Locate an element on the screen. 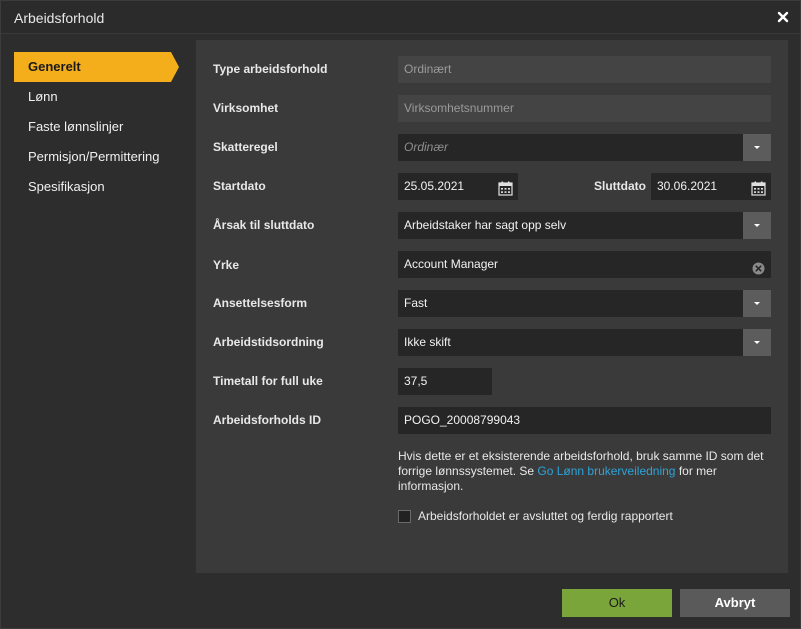 Image resolution: width=801 pixels, height=629 pixels. completed-checkbox is located at coordinates (404, 516).